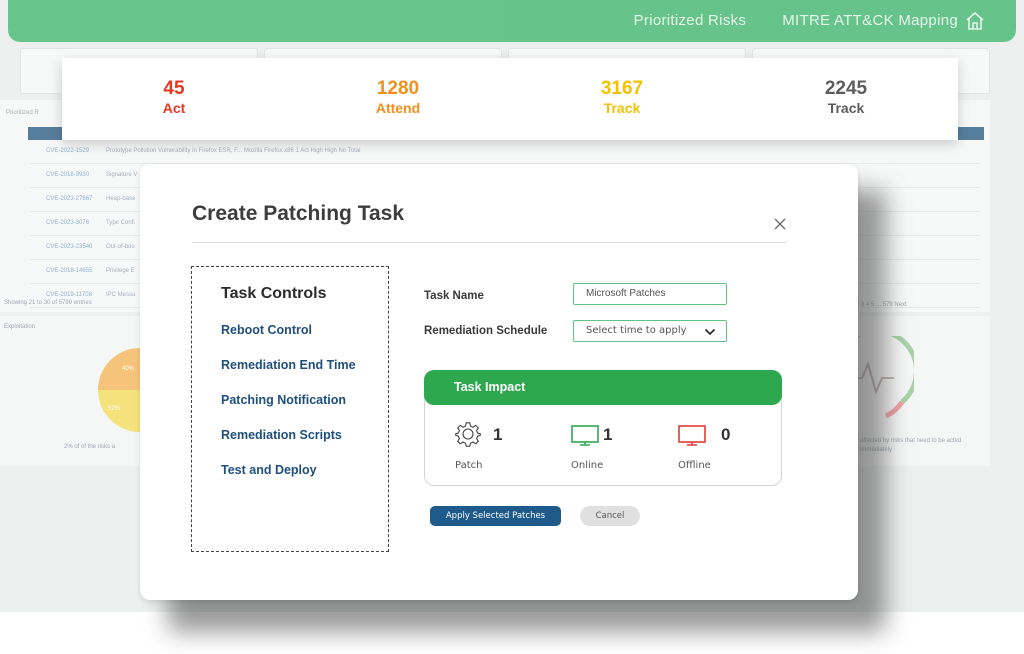 Image resolution: width=1024 pixels, height=654 pixels. I want to click on top-nav: Prioritized Risks MITRE ATT&CK Mapping, so click(796, 20).